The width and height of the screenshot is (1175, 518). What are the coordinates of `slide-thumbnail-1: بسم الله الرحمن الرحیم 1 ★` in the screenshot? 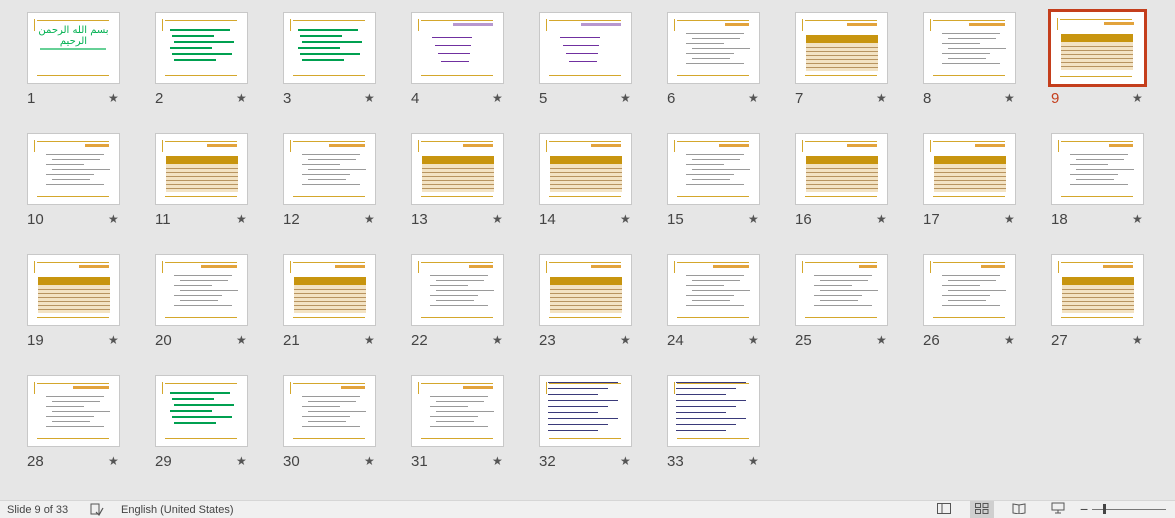 It's located at (87, 67).